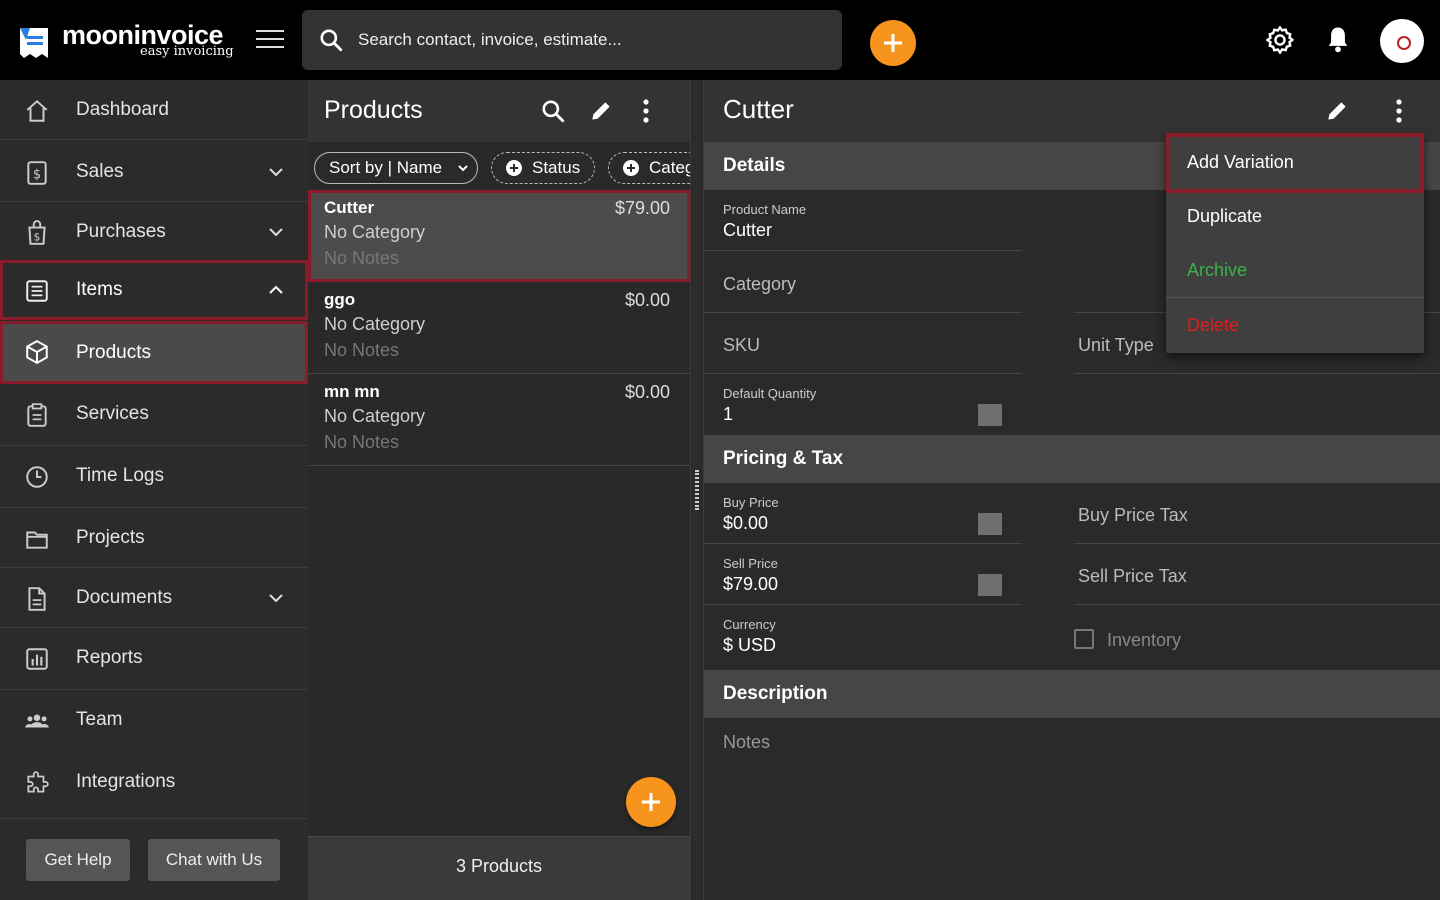  What do you see at coordinates (37, 291) in the screenshot?
I see `items-list-icon` at bounding box center [37, 291].